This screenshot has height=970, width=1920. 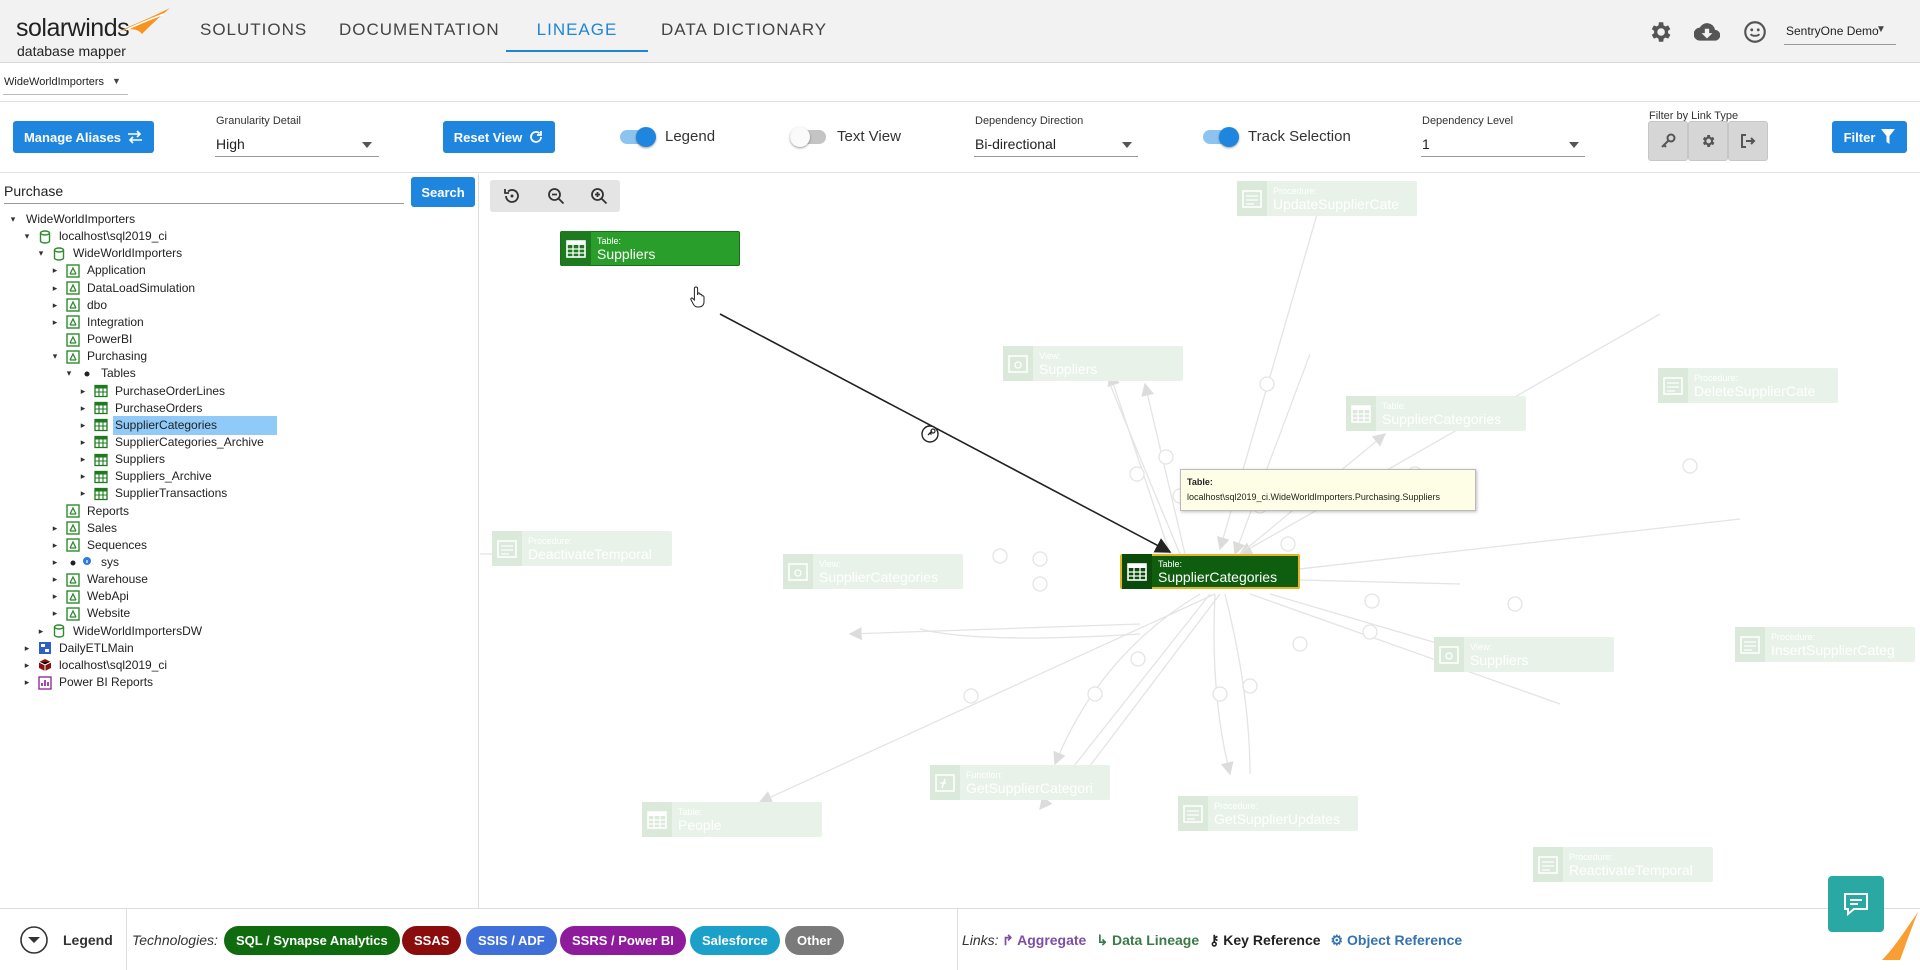 I want to click on node-view-suppliers-2: View: Suppliers, so click(x=1524, y=654).